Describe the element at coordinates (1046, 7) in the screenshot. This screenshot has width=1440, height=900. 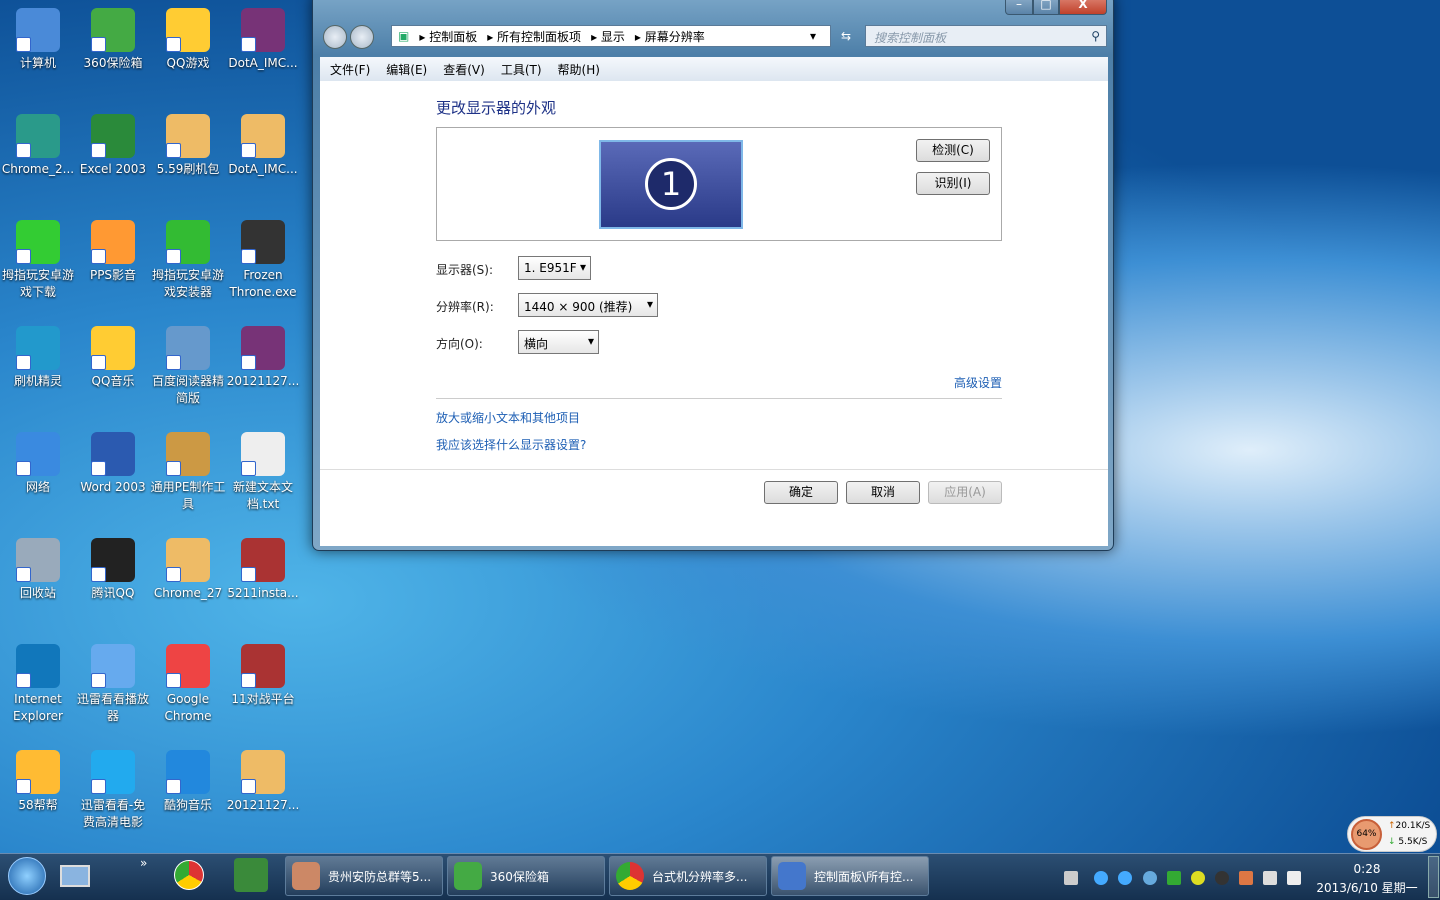
I see `maximize-button: □` at that location.